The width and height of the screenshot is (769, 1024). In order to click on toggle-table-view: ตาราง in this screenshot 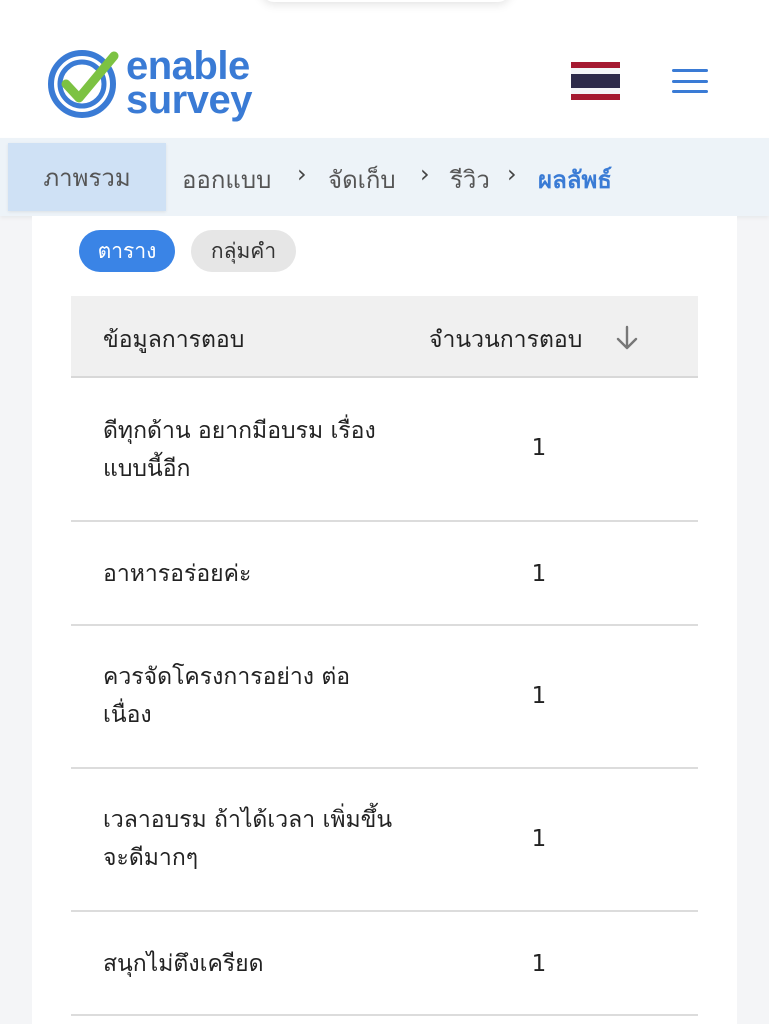, I will do `click(127, 251)`.